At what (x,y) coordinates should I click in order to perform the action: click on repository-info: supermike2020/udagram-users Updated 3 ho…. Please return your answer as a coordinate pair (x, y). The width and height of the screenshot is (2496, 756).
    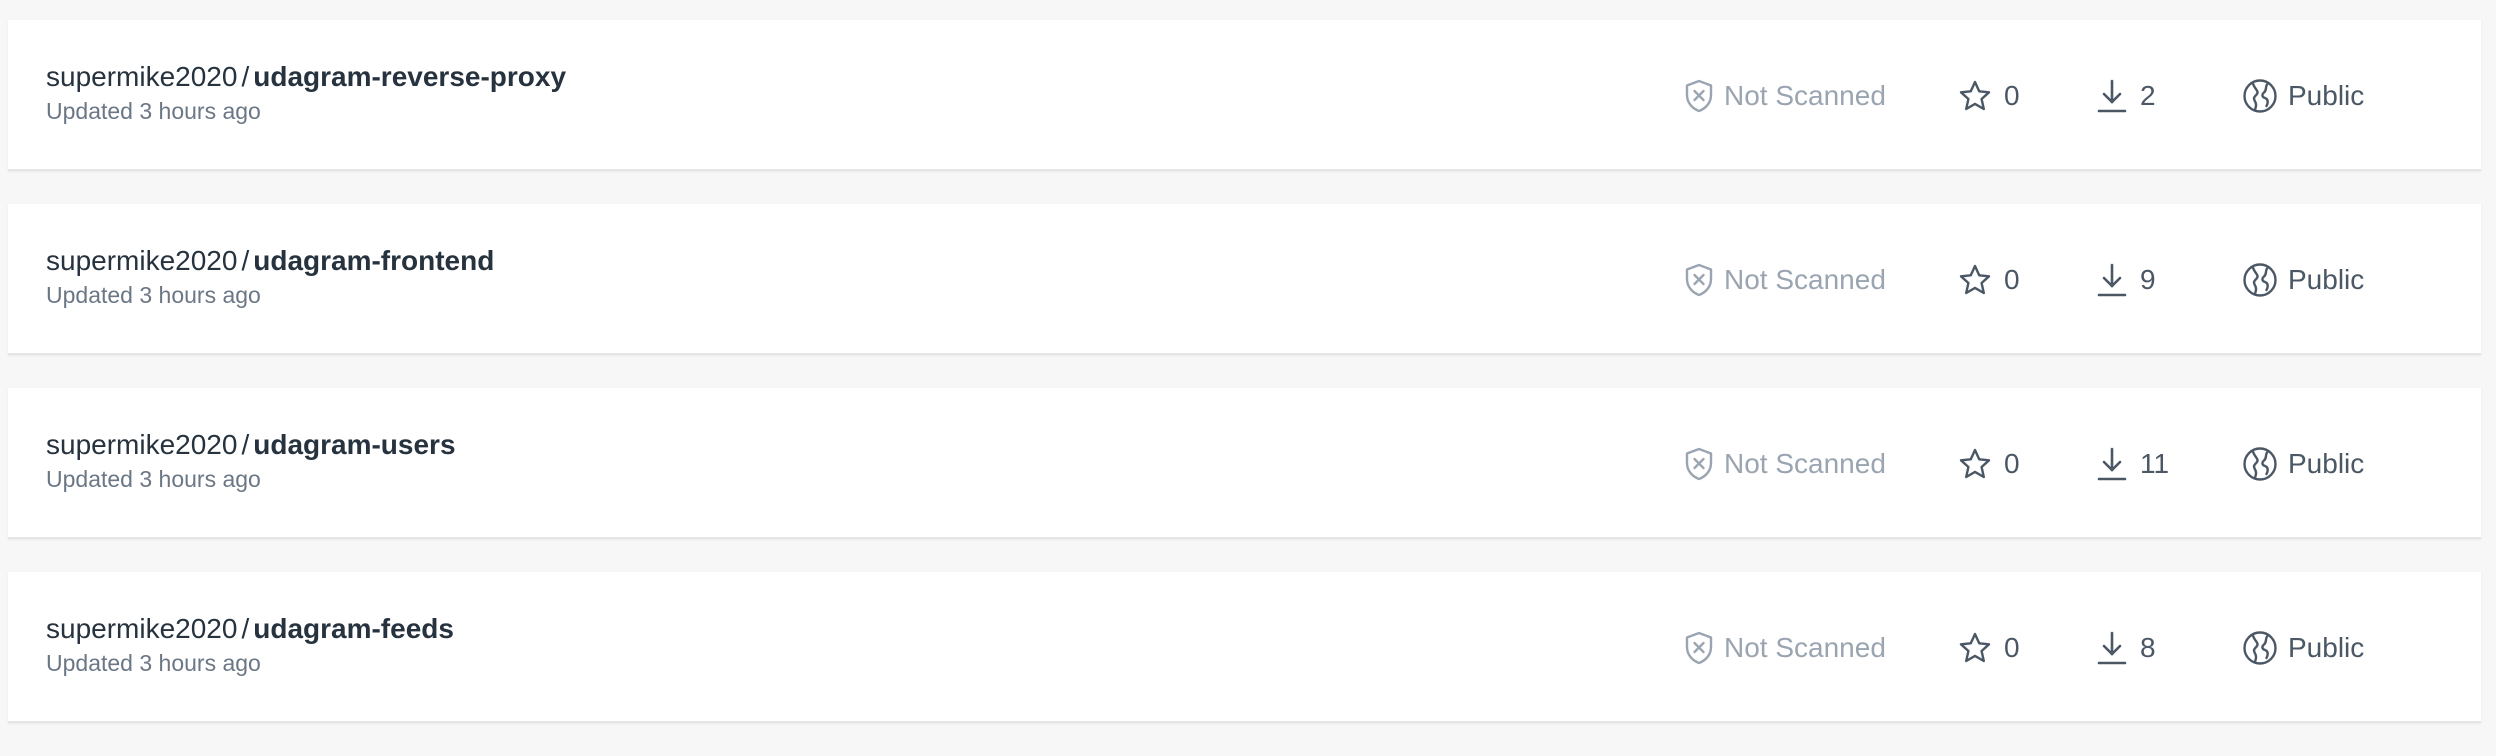
    Looking at the image, I should click on (251, 461).